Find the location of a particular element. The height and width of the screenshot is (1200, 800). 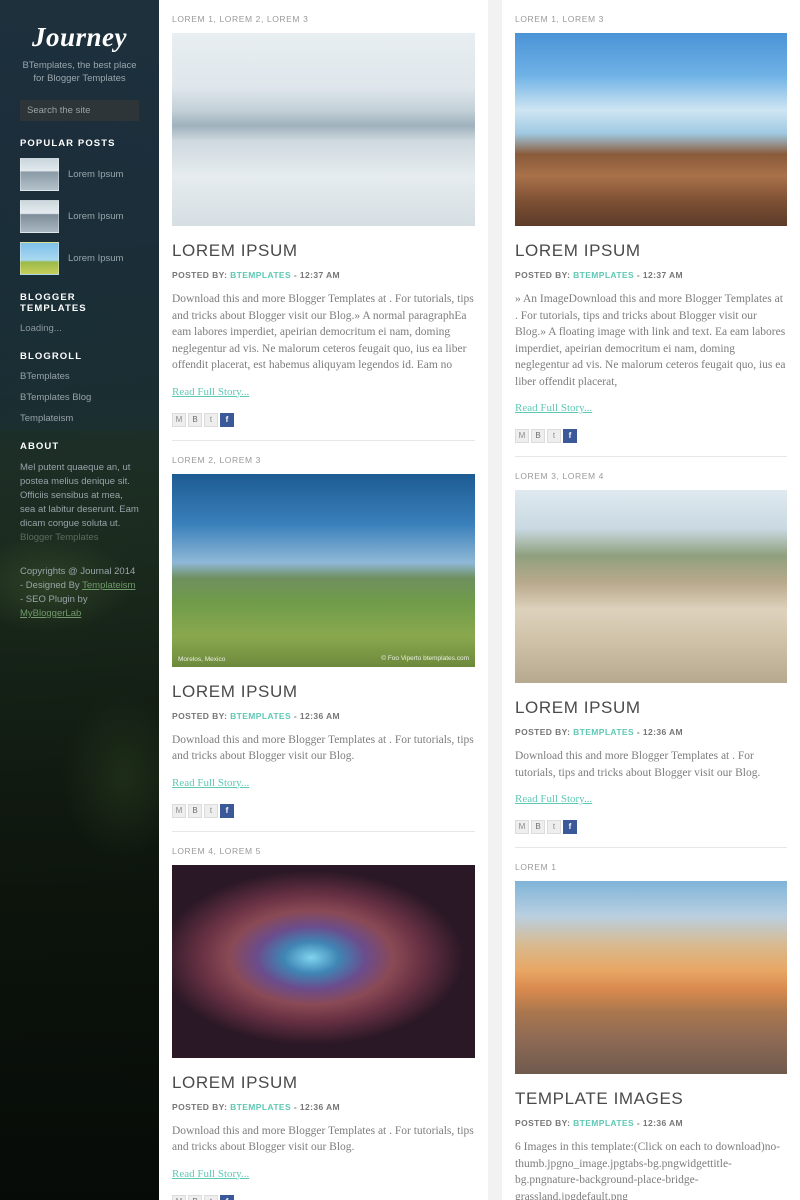

post-labels: LOREM 1, LOREM 3 is located at coordinates (651, 19).